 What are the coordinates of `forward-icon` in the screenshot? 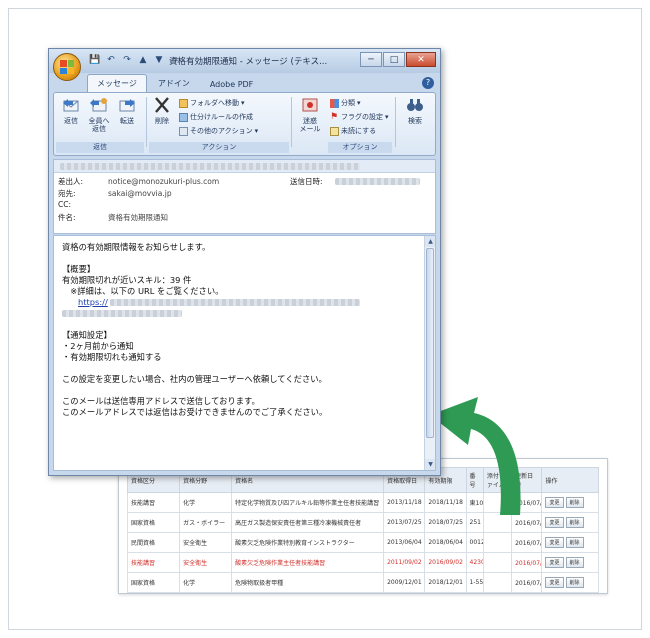 It's located at (127, 105).